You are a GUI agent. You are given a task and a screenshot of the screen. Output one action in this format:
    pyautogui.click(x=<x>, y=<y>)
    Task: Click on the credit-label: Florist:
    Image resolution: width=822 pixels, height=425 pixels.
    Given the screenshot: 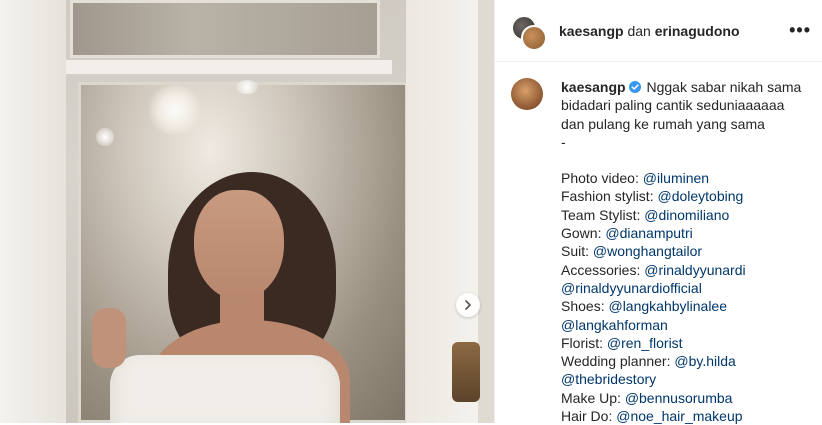 What is the action you would take?
    pyautogui.click(x=582, y=342)
    